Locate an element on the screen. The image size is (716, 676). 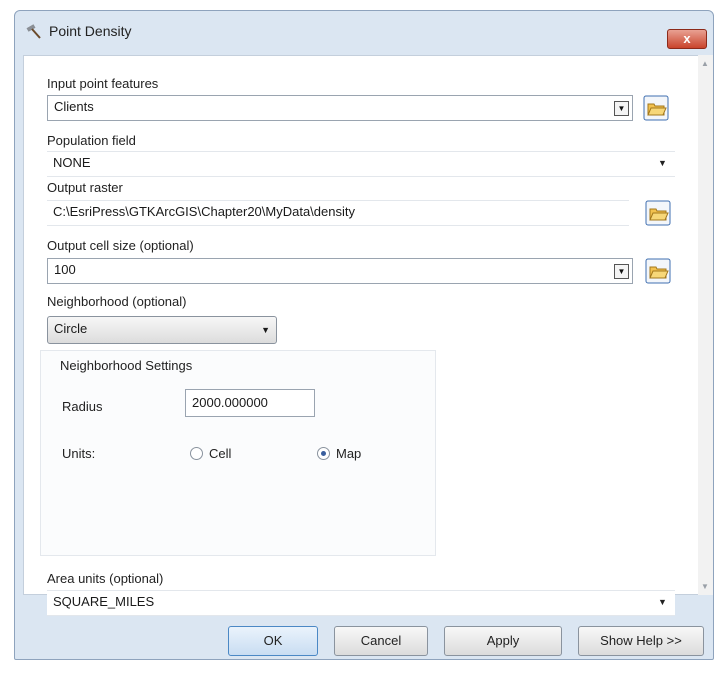
scroll-up-icon: ▲ is located at coordinates (705, 63).